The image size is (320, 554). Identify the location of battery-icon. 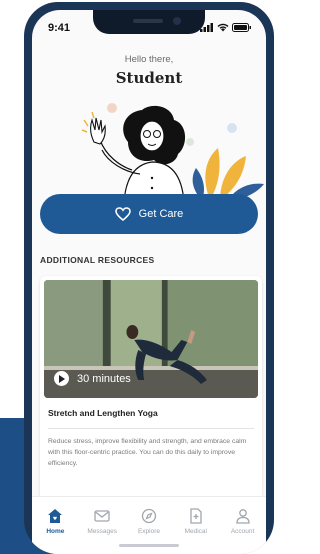
(241, 27).